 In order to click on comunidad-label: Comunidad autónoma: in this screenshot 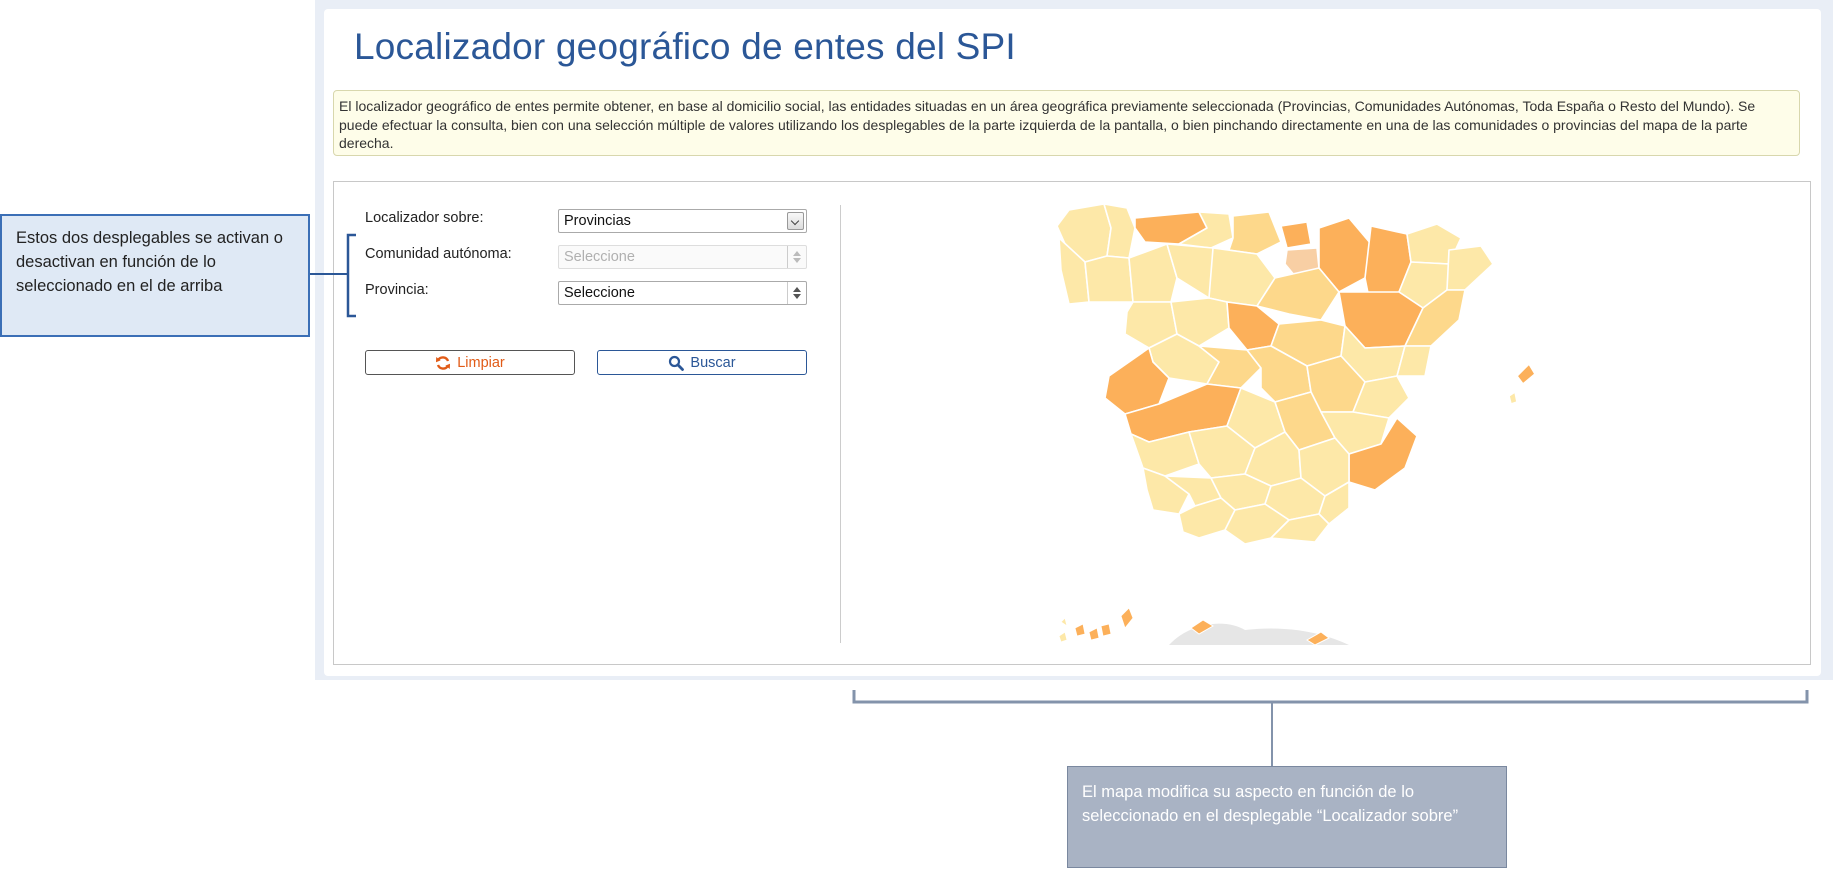, I will do `click(438, 254)`.